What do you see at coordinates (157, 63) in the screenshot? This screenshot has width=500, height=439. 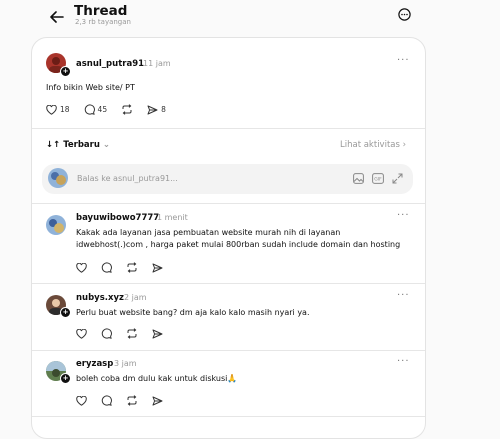 I see `post-time: 11 jam` at bounding box center [157, 63].